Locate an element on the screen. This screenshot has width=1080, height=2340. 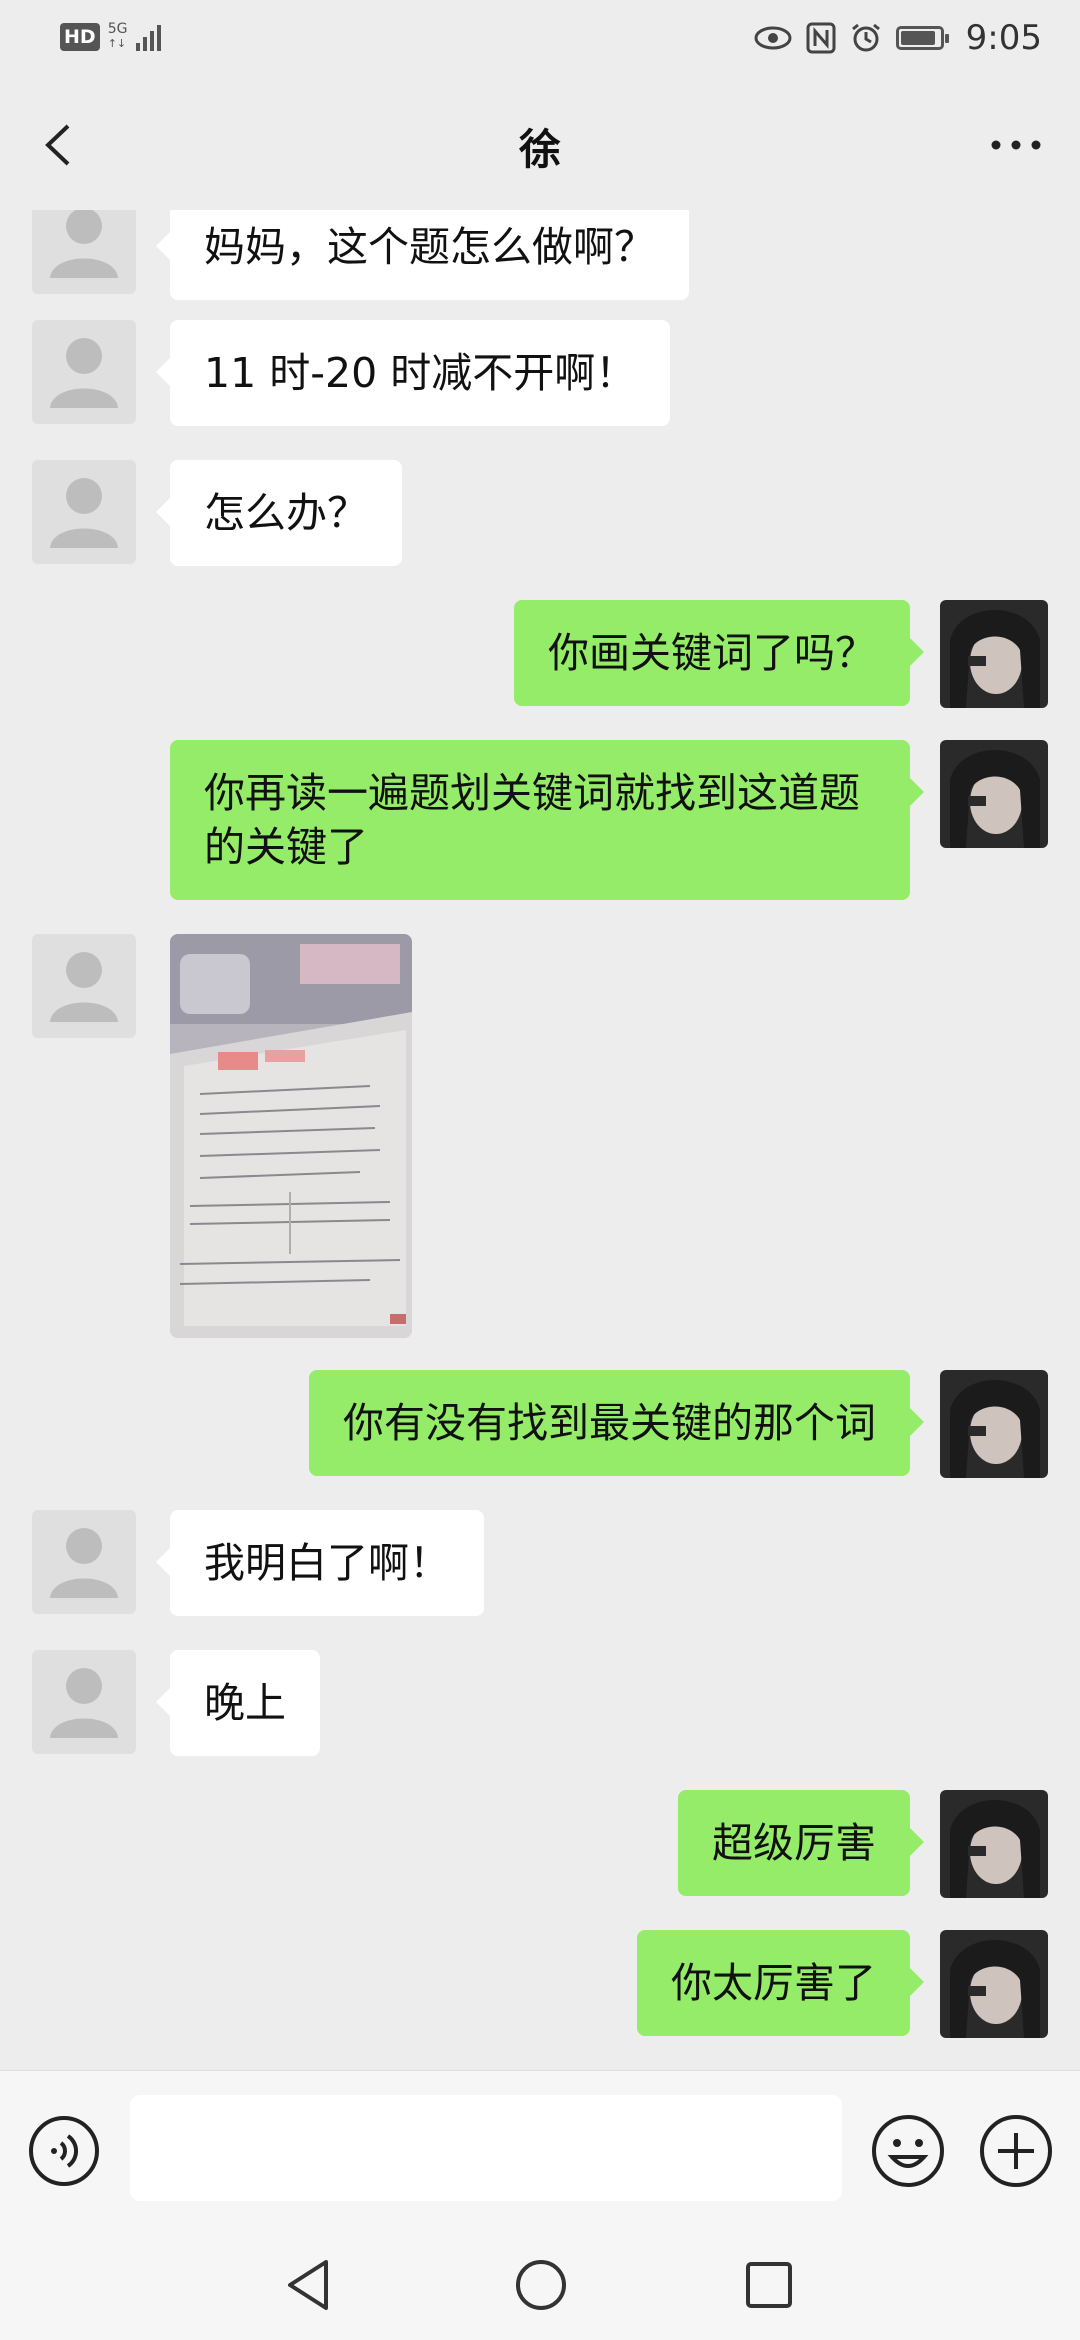
system-nav-bar is located at coordinates (540, 2285).